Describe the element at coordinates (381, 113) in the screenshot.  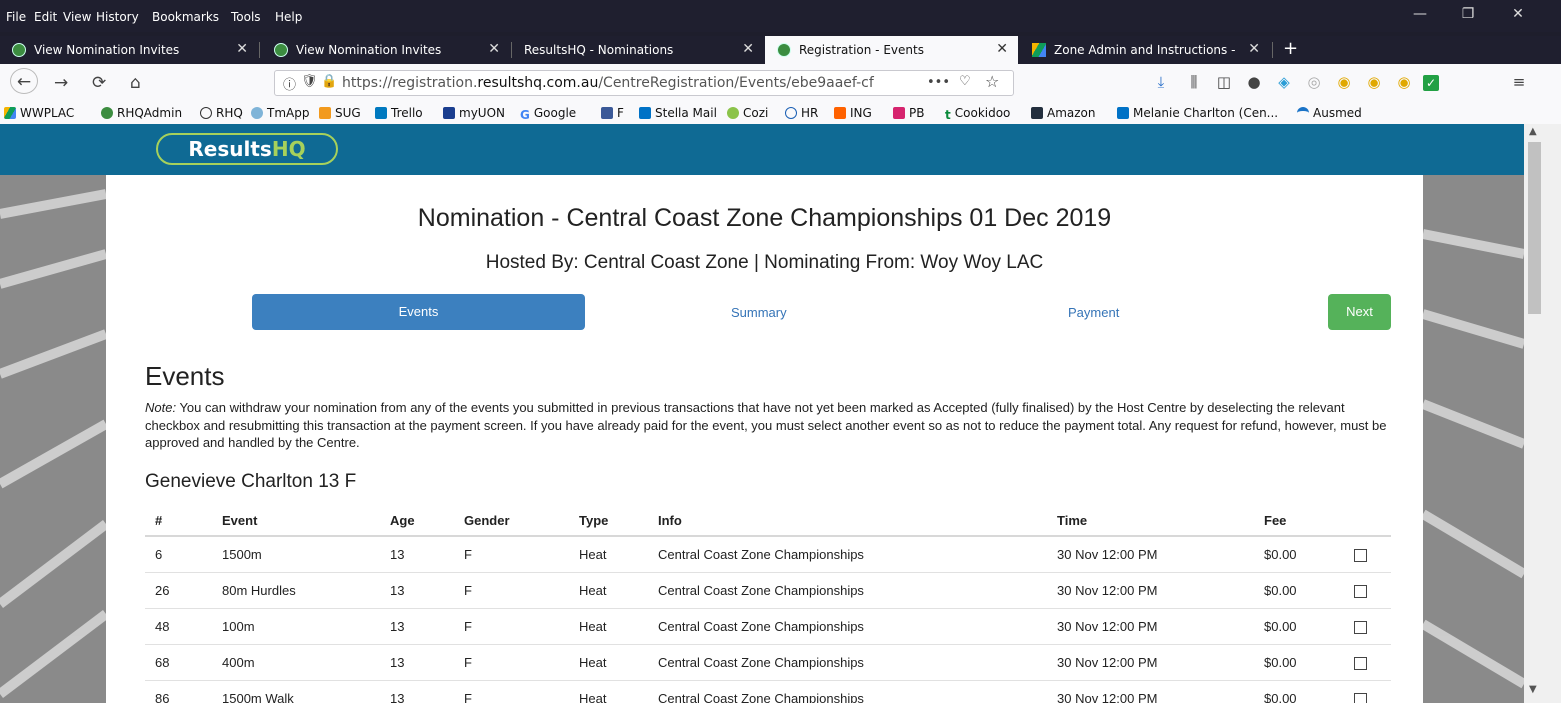
I see `trello-icon` at that location.